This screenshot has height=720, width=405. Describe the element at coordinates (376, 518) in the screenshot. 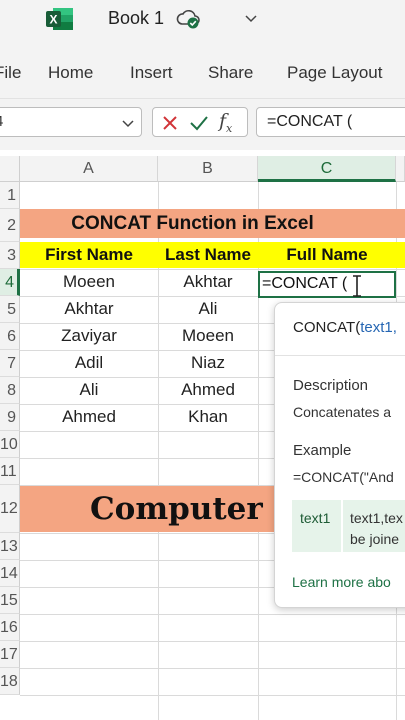

I see `parameter-description: text1,tex` at that location.